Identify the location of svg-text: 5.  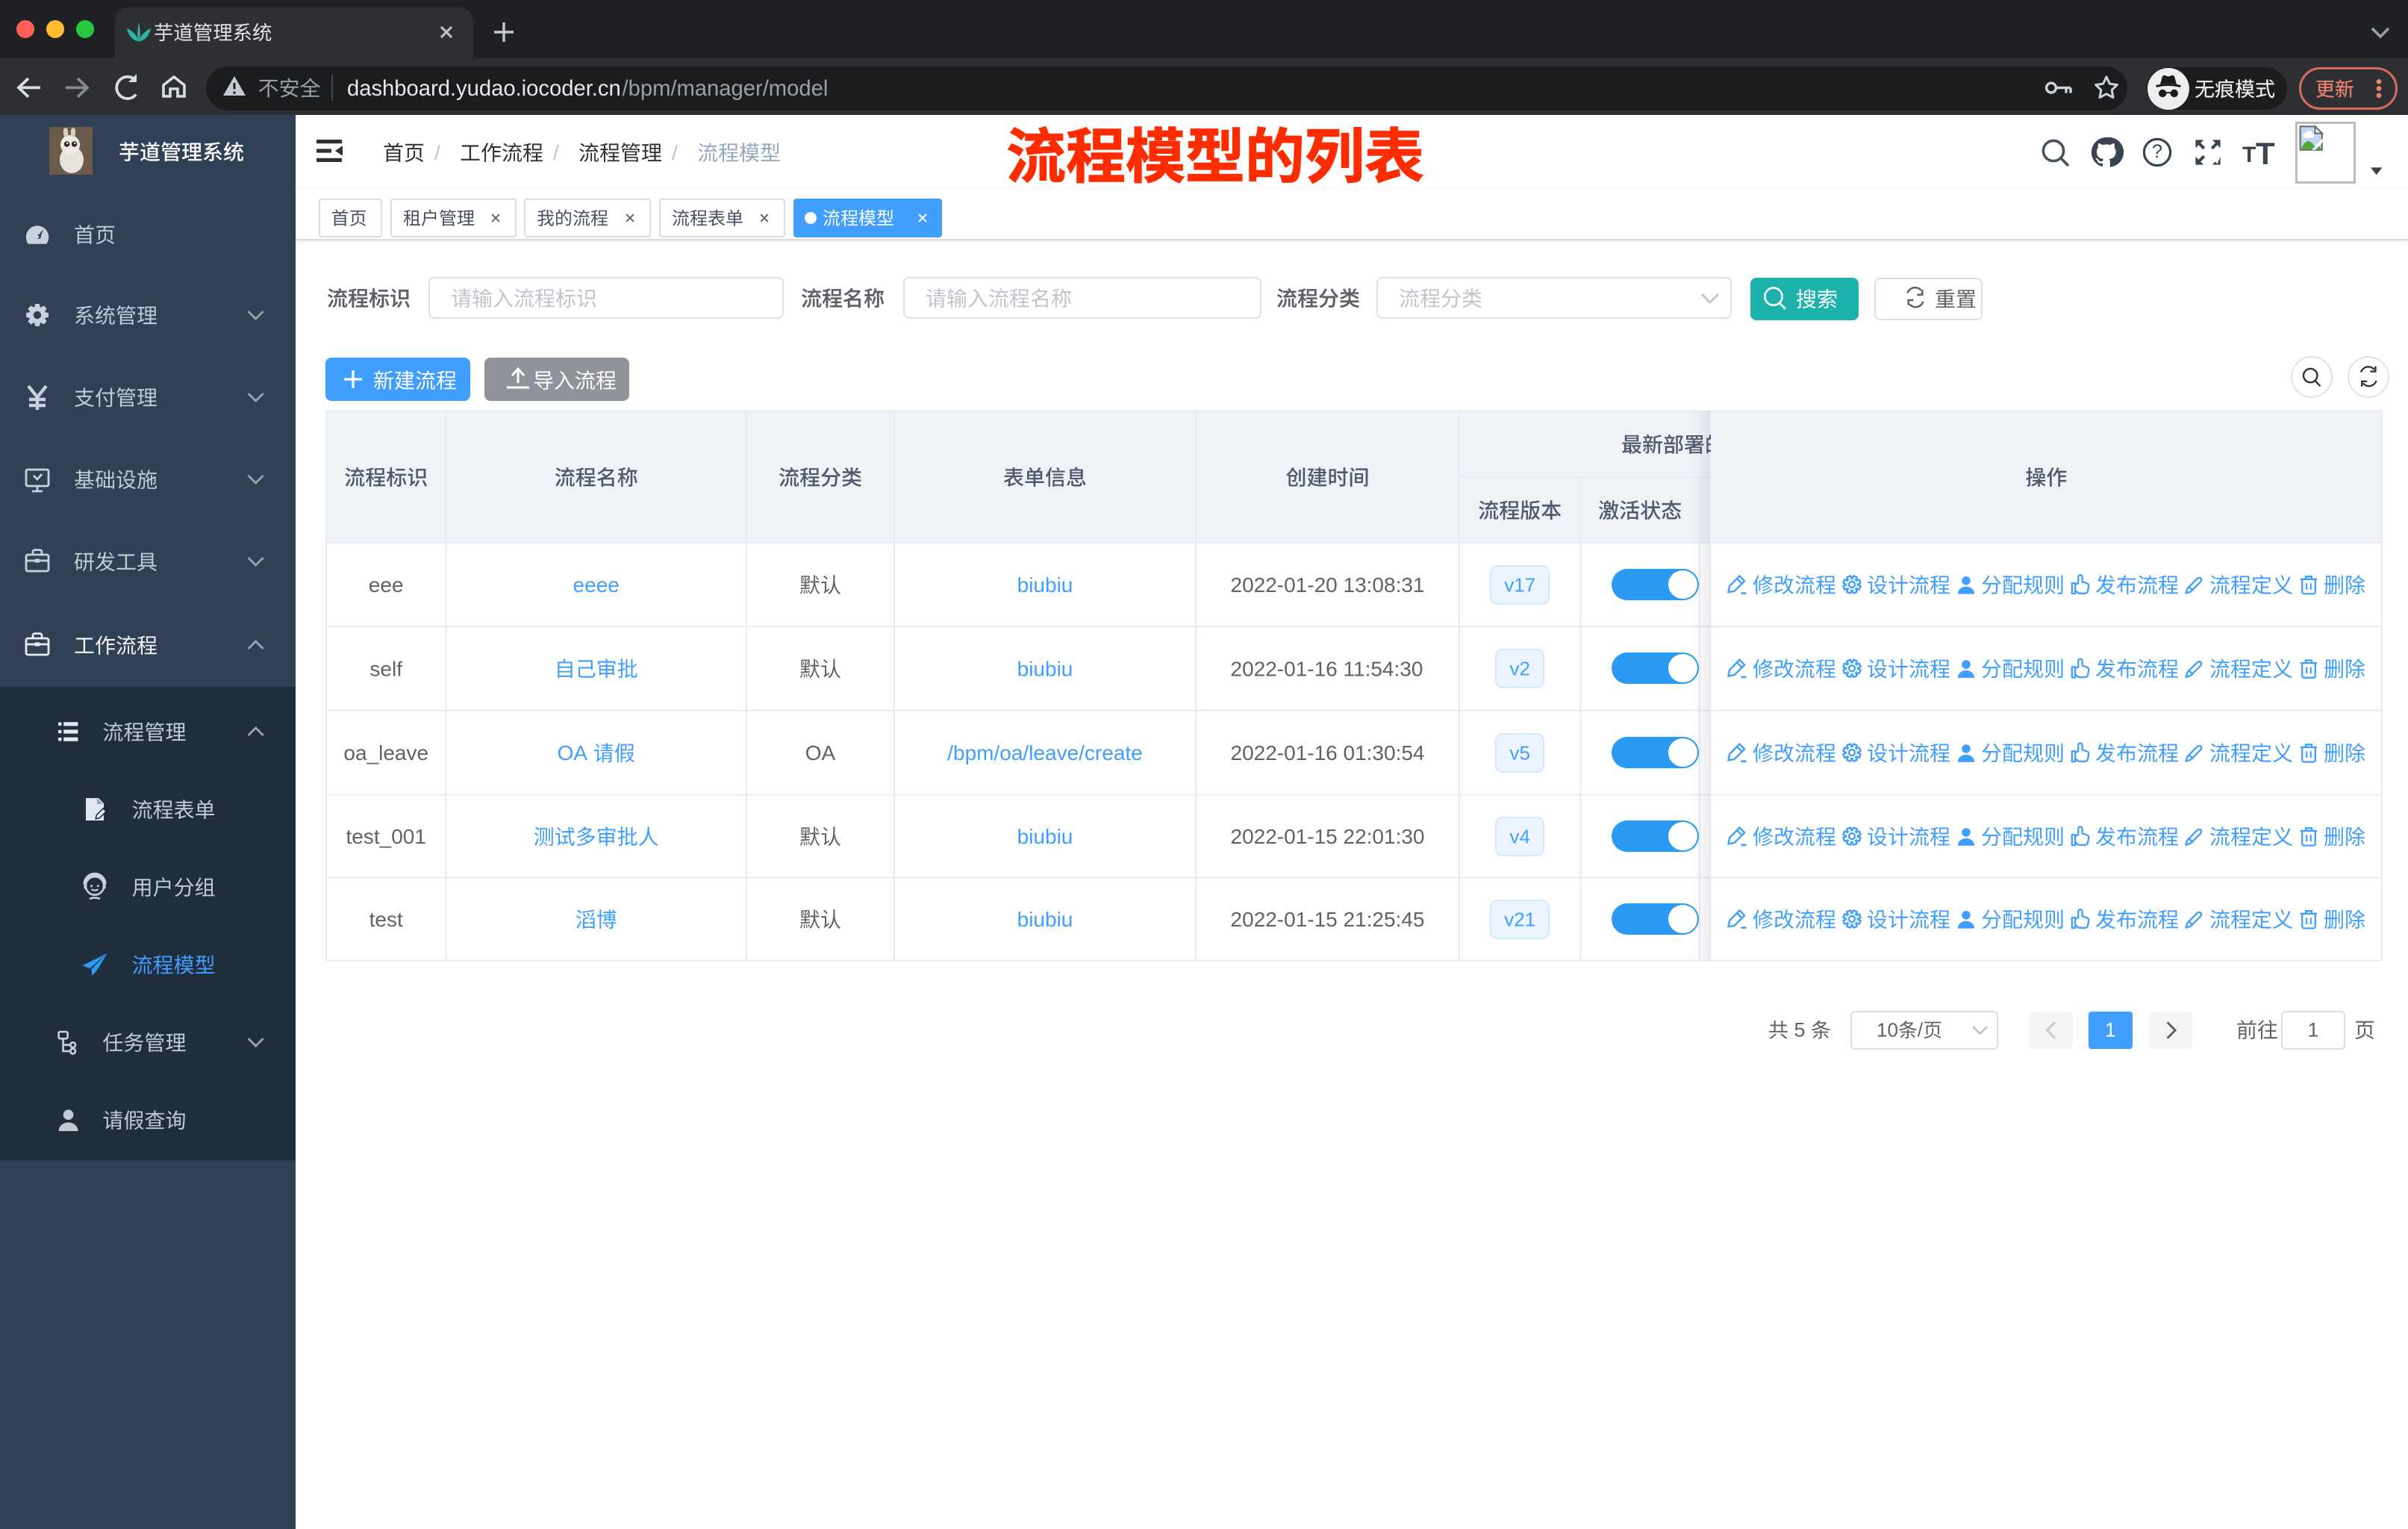
(1800, 1030).